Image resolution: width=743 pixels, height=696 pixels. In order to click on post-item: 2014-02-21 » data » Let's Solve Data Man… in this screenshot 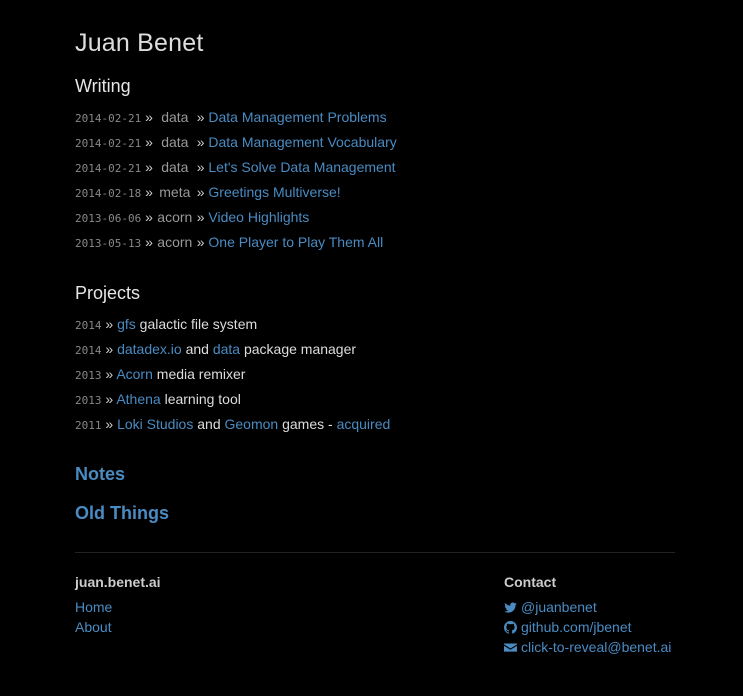, I will do `click(236, 169)`.